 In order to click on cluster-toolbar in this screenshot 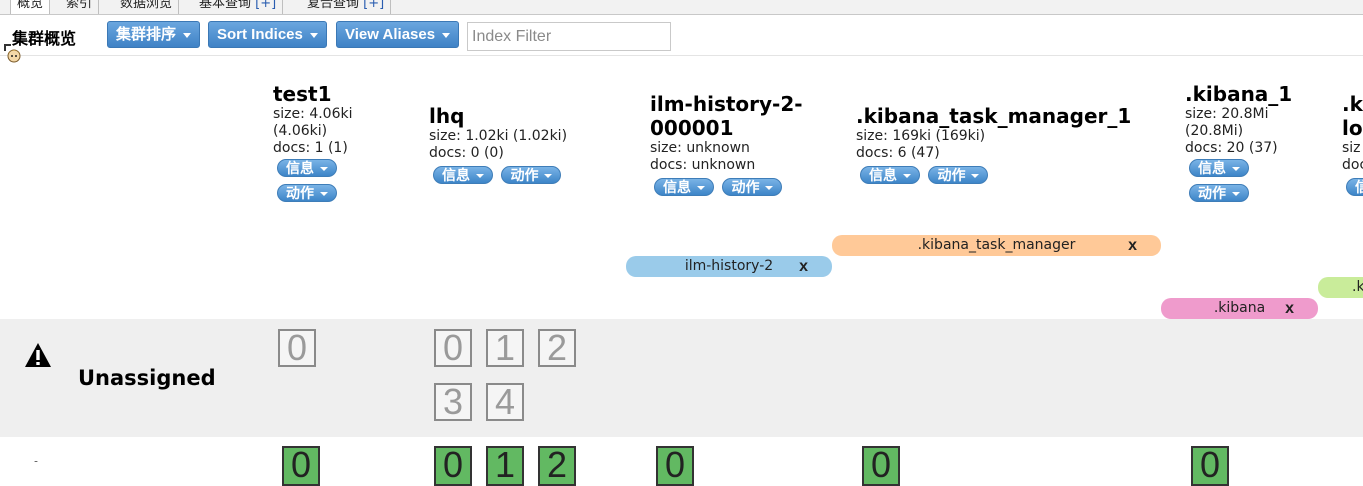, I will do `click(681, 35)`.